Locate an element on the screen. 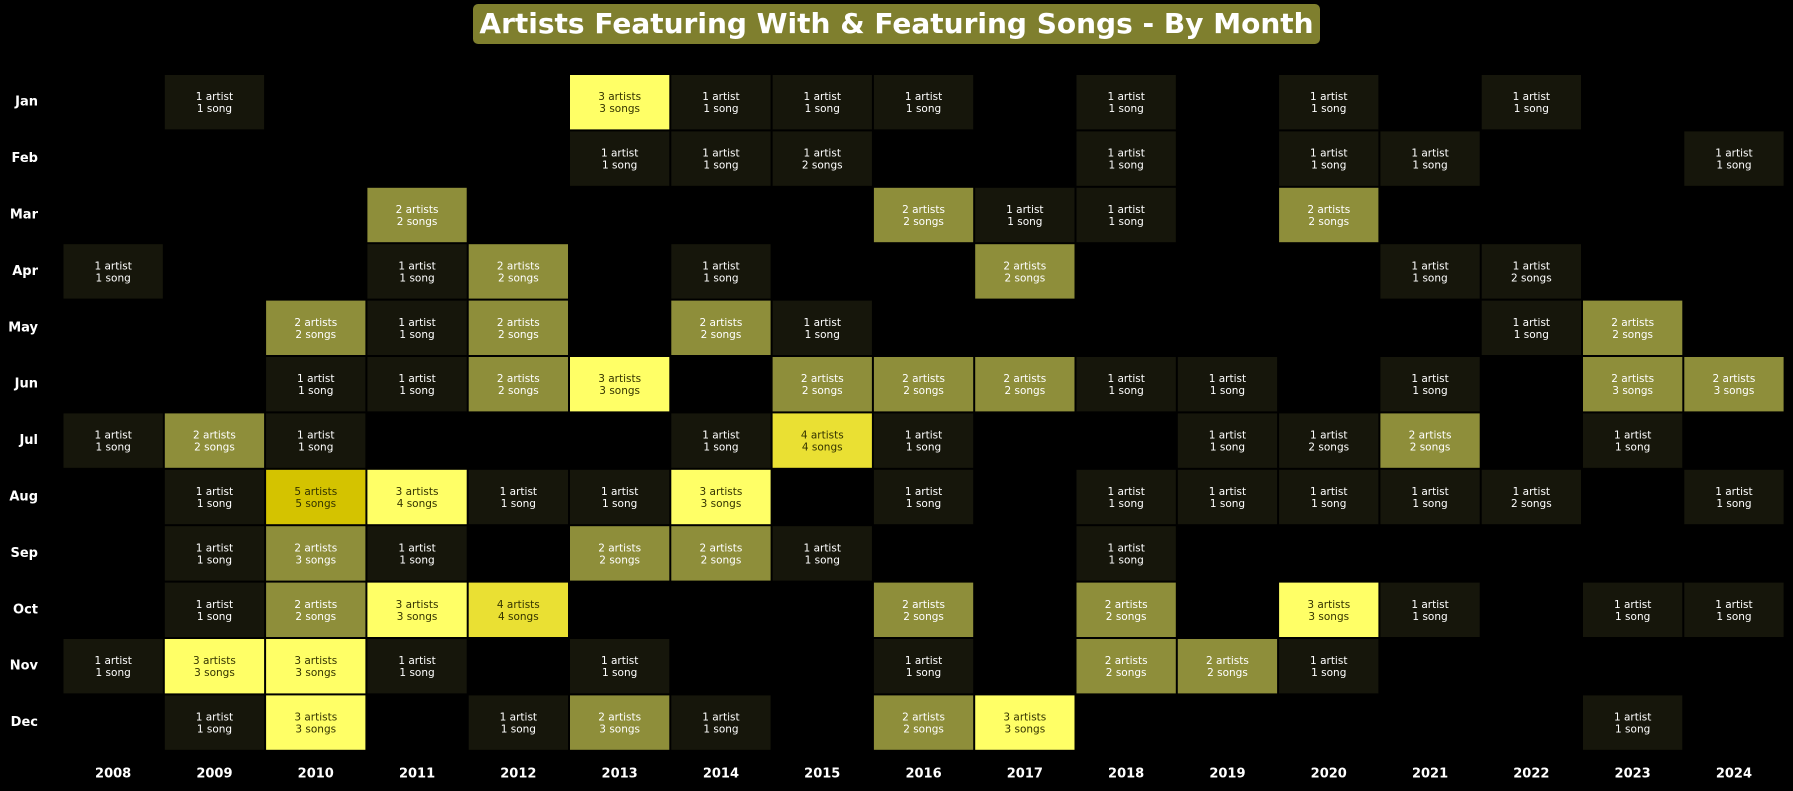 The width and height of the screenshot is (1793, 791). heatmap-cell-jun-2012: 2 artists2 songs is located at coordinates (518, 384).